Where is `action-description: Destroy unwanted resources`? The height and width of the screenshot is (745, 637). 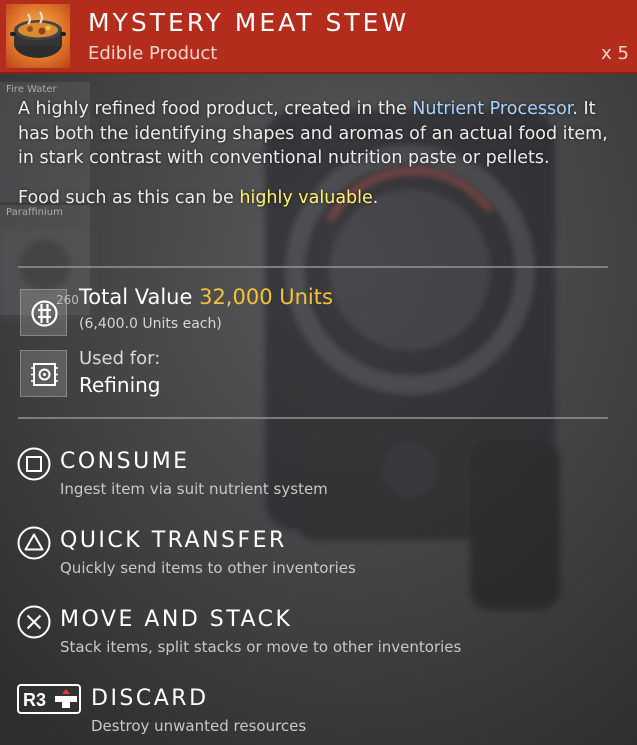 action-description: Destroy unwanted resources is located at coordinates (199, 726).